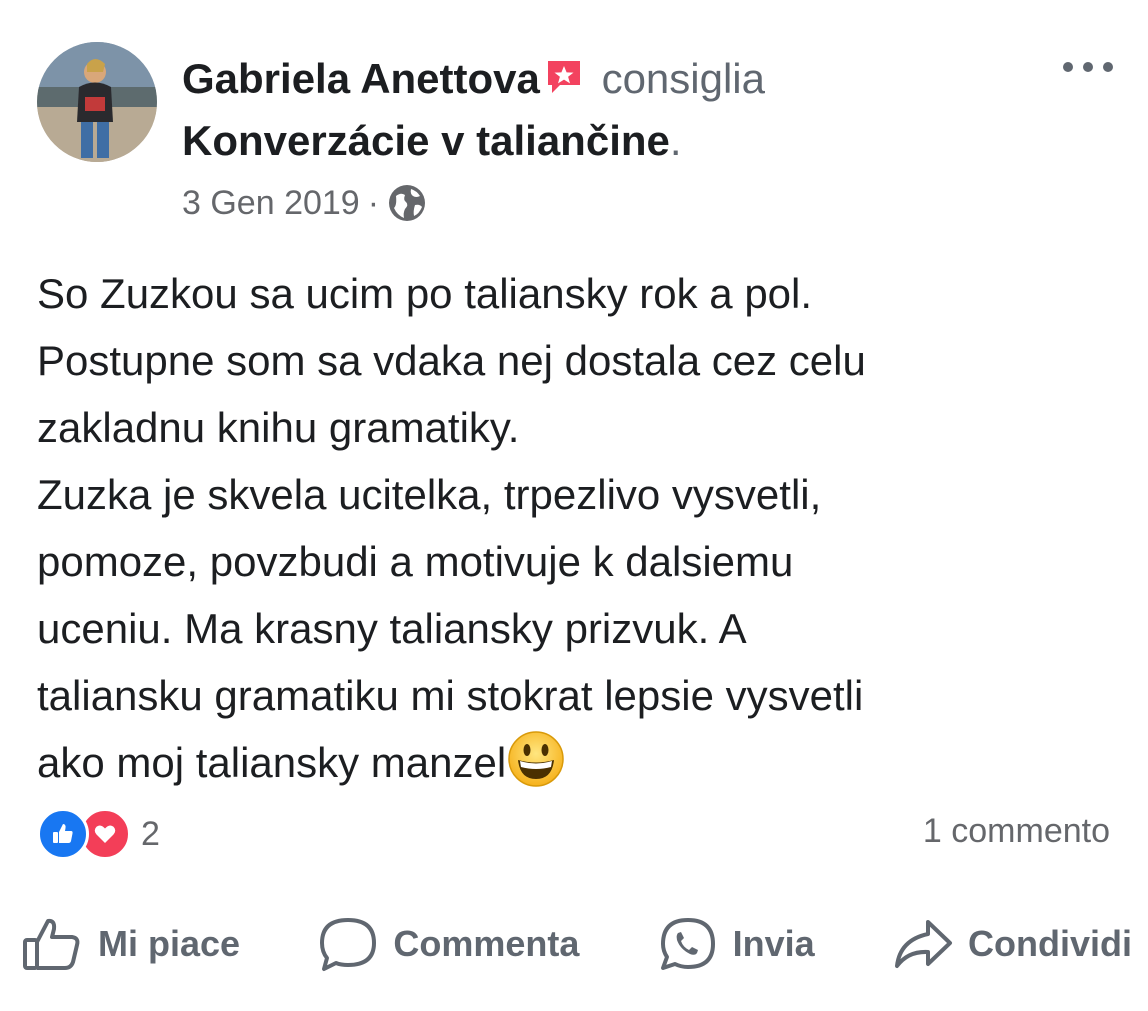  I want to click on like-label: Mi piace, so click(169, 943).